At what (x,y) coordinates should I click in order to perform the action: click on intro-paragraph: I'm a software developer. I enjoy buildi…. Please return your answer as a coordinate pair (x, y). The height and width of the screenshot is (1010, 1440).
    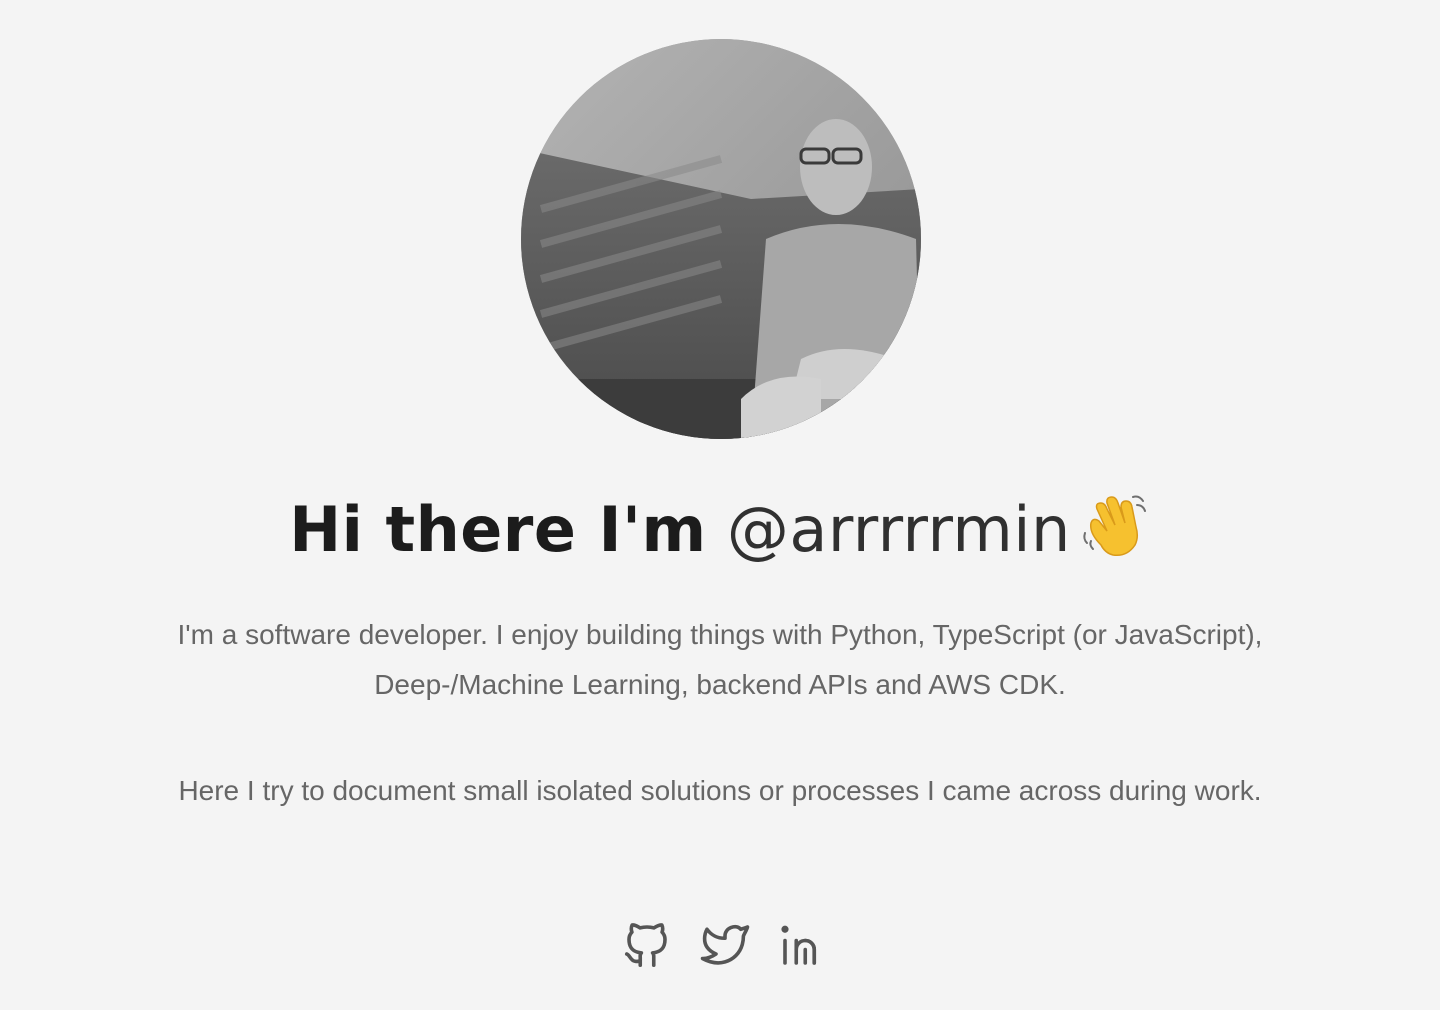
    Looking at the image, I should click on (720, 659).